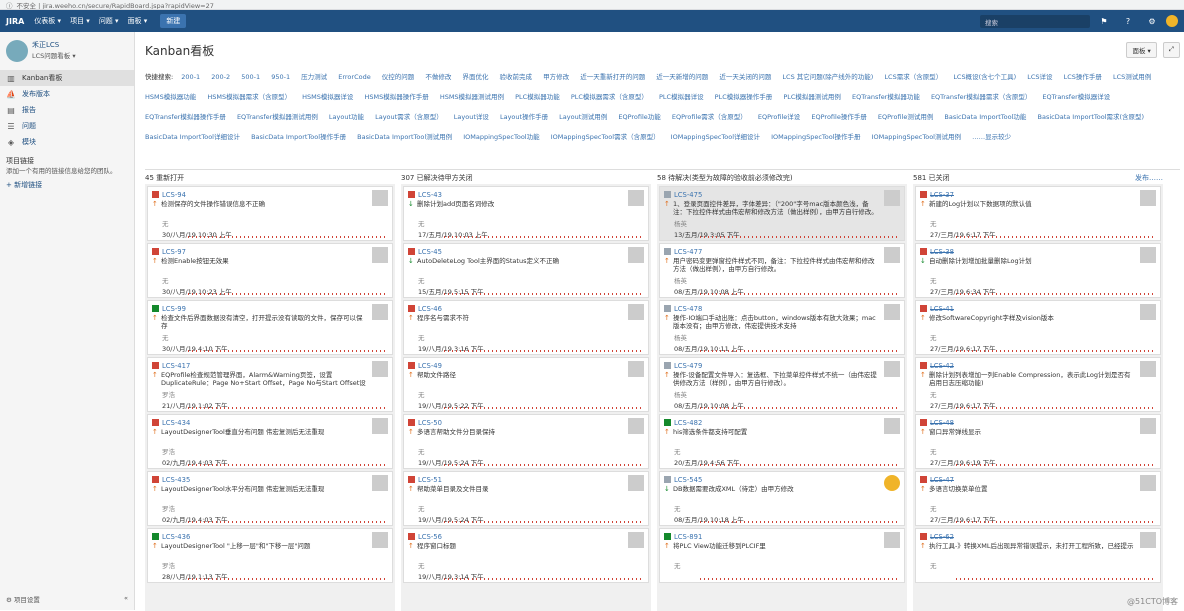 The width and height of the screenshot is (1184, 611). What do you see at coordinates (537, 97) in the screenshot?
I see `quick-filter: PLC模拟器功能` at bounding box center [537, 97].